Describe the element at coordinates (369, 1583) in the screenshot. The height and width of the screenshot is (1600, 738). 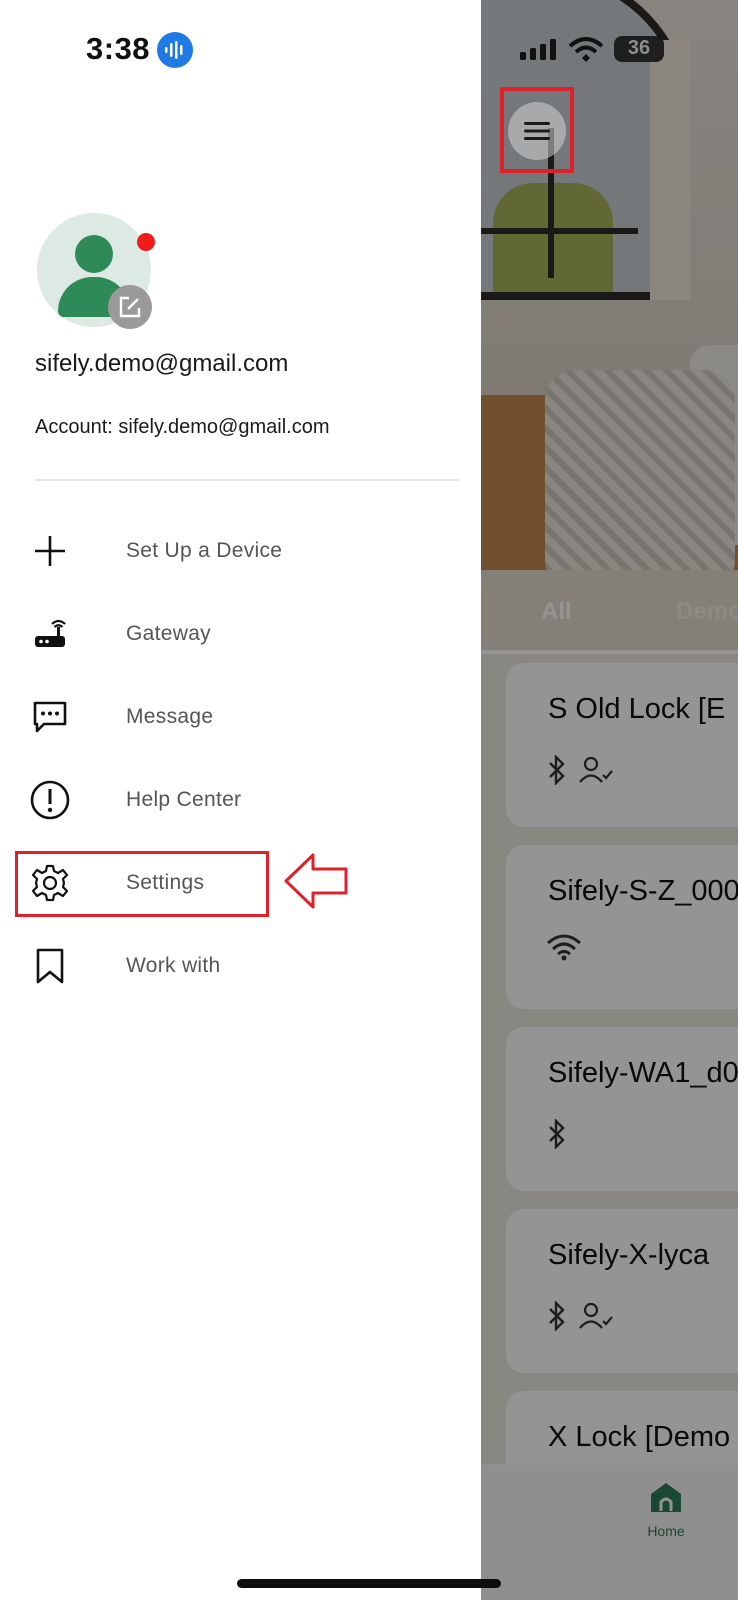
I see `home-indicator` at that location.